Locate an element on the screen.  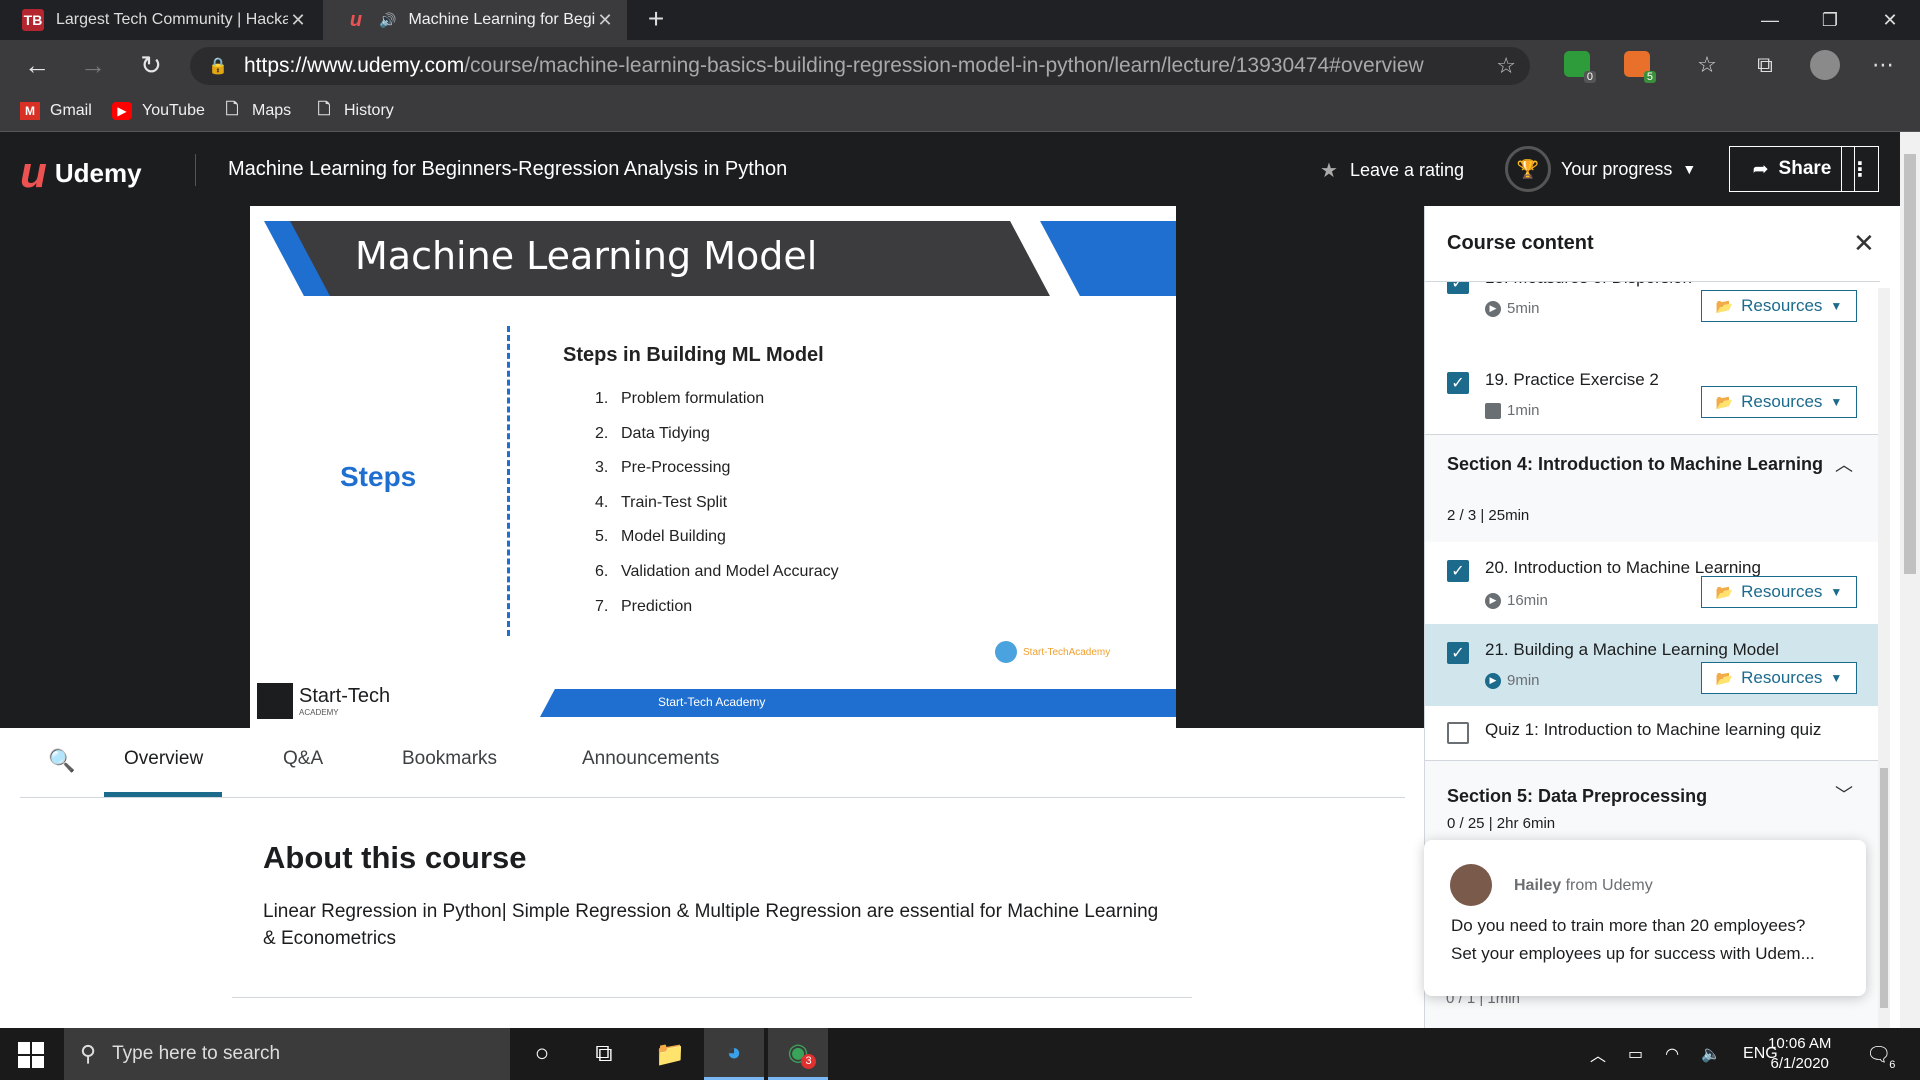
extension-orange-icon: 5 is located at coordinates (1640, 67).